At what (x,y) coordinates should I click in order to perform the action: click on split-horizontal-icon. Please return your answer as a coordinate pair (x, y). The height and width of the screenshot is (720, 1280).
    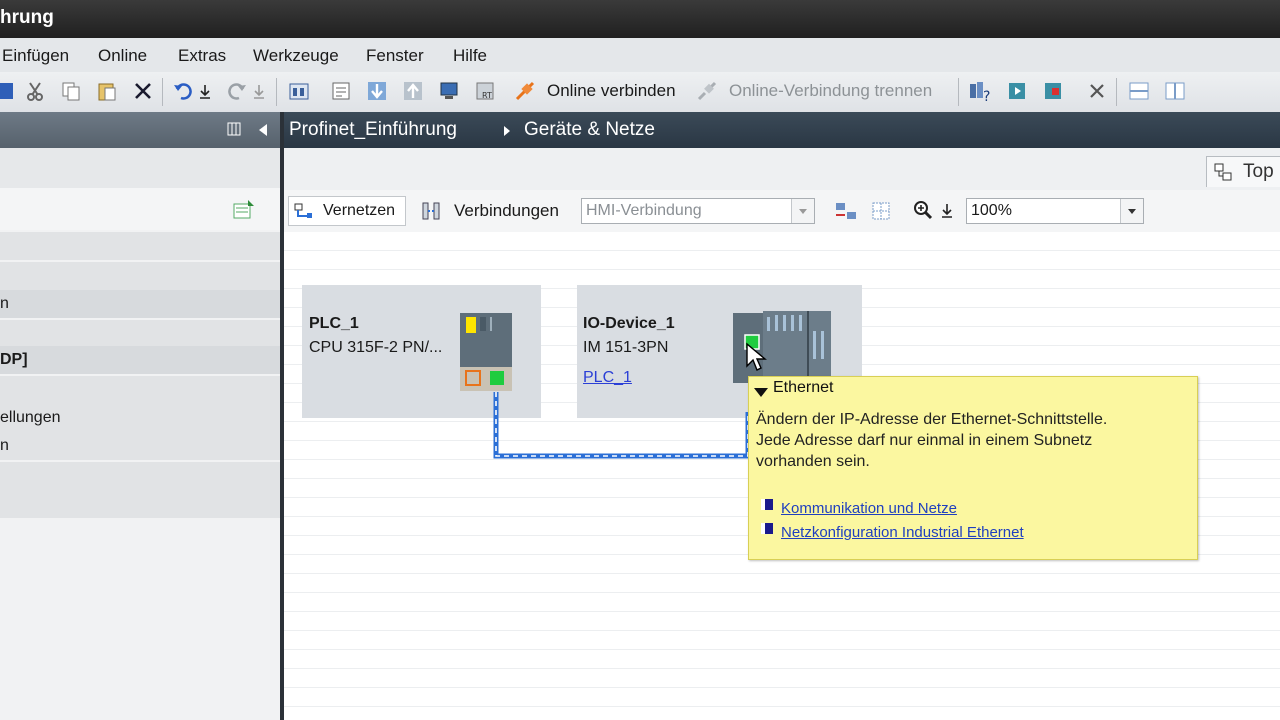
    Looking at the image, I should click on (1139, 91).